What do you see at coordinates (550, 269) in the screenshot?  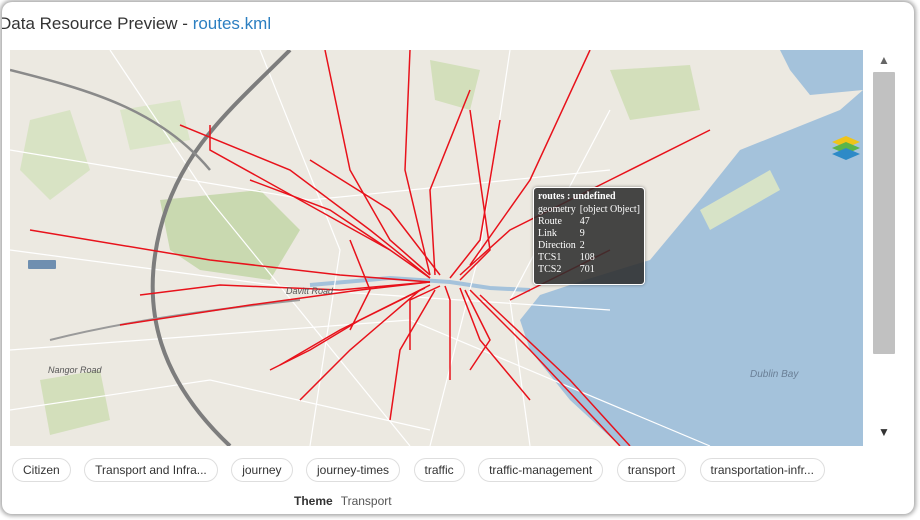 I see `attr-key: TCS2` at bounding box center [550, 269].